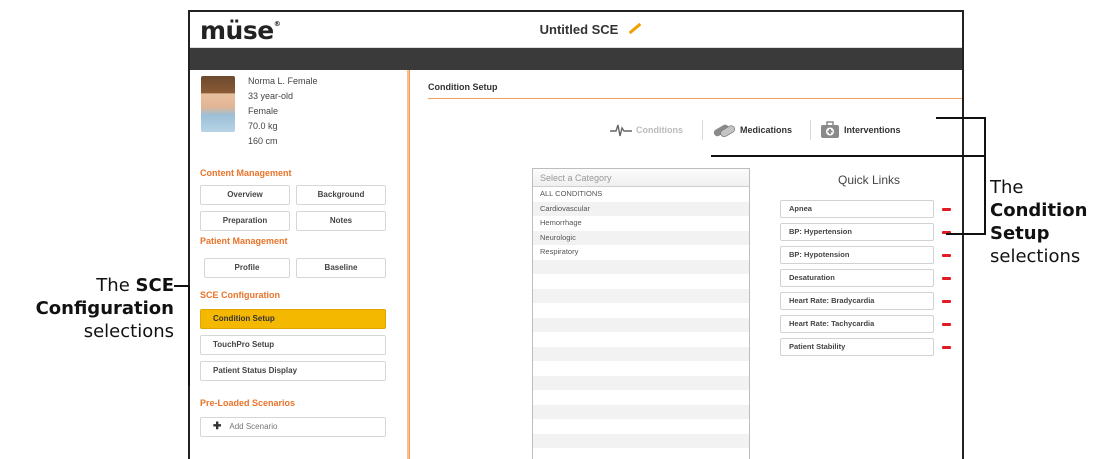 This screenshot has width=1114, height=459. Describe the element at coordinates (641, 237) in the screenshot. I see `list-item: Neurologic` at that location.